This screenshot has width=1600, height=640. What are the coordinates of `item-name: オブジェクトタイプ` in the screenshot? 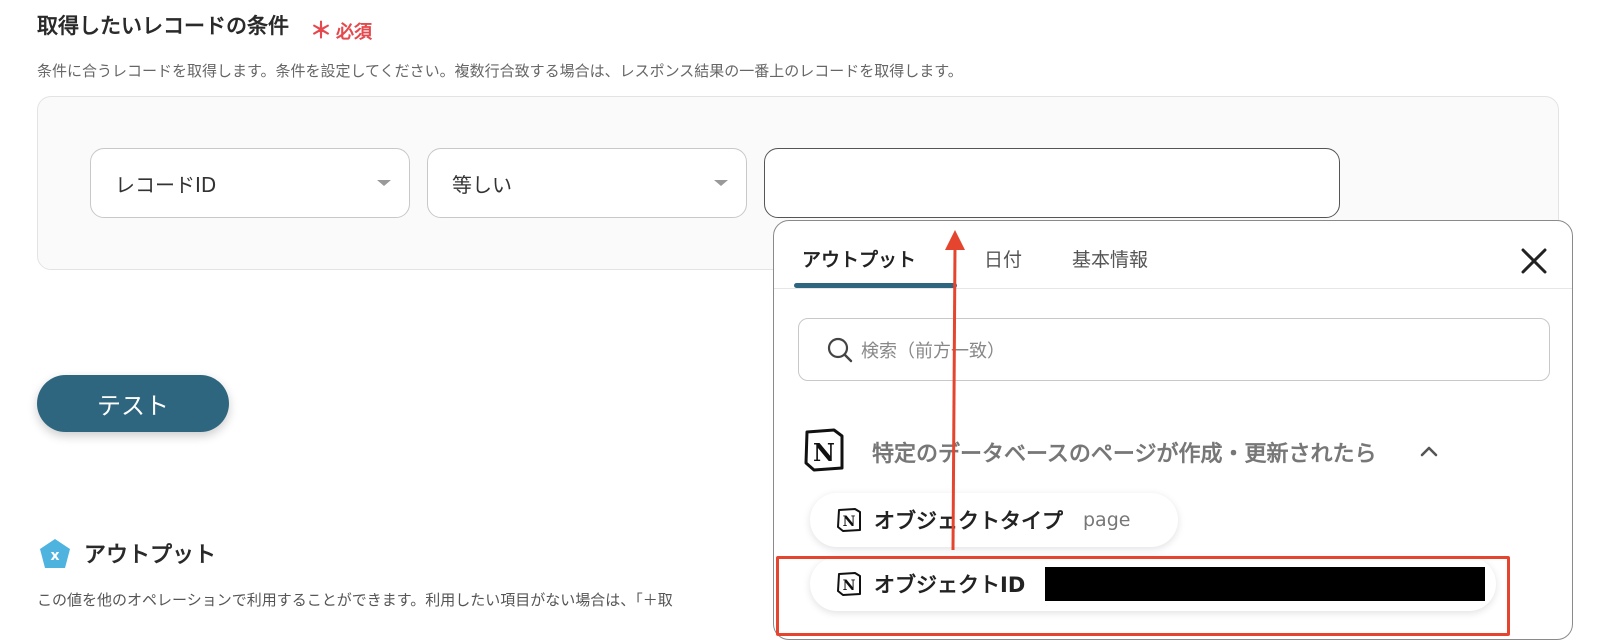 It's located at (968, 521).